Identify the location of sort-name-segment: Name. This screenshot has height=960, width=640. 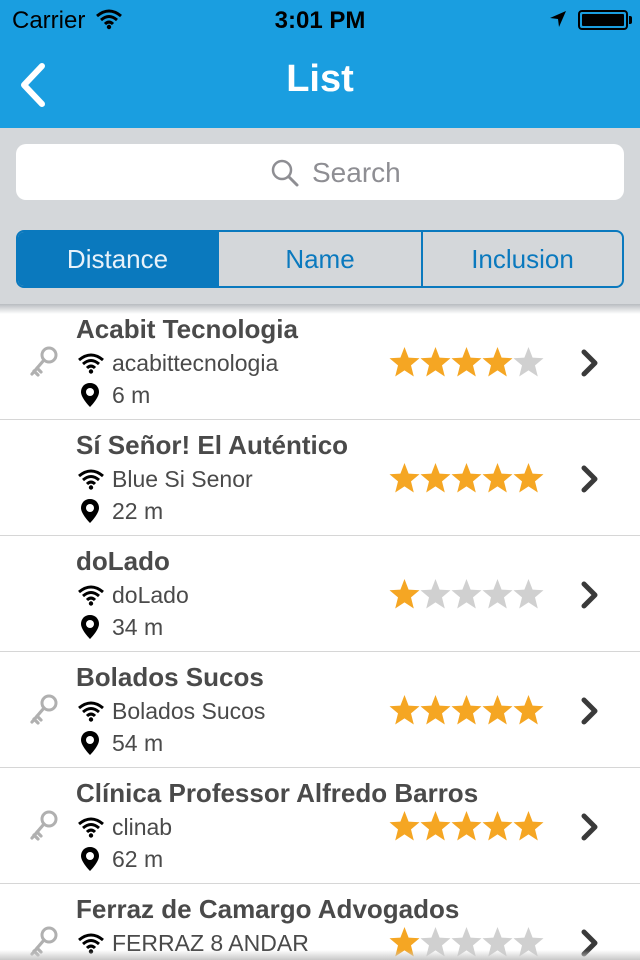
(321, 259).